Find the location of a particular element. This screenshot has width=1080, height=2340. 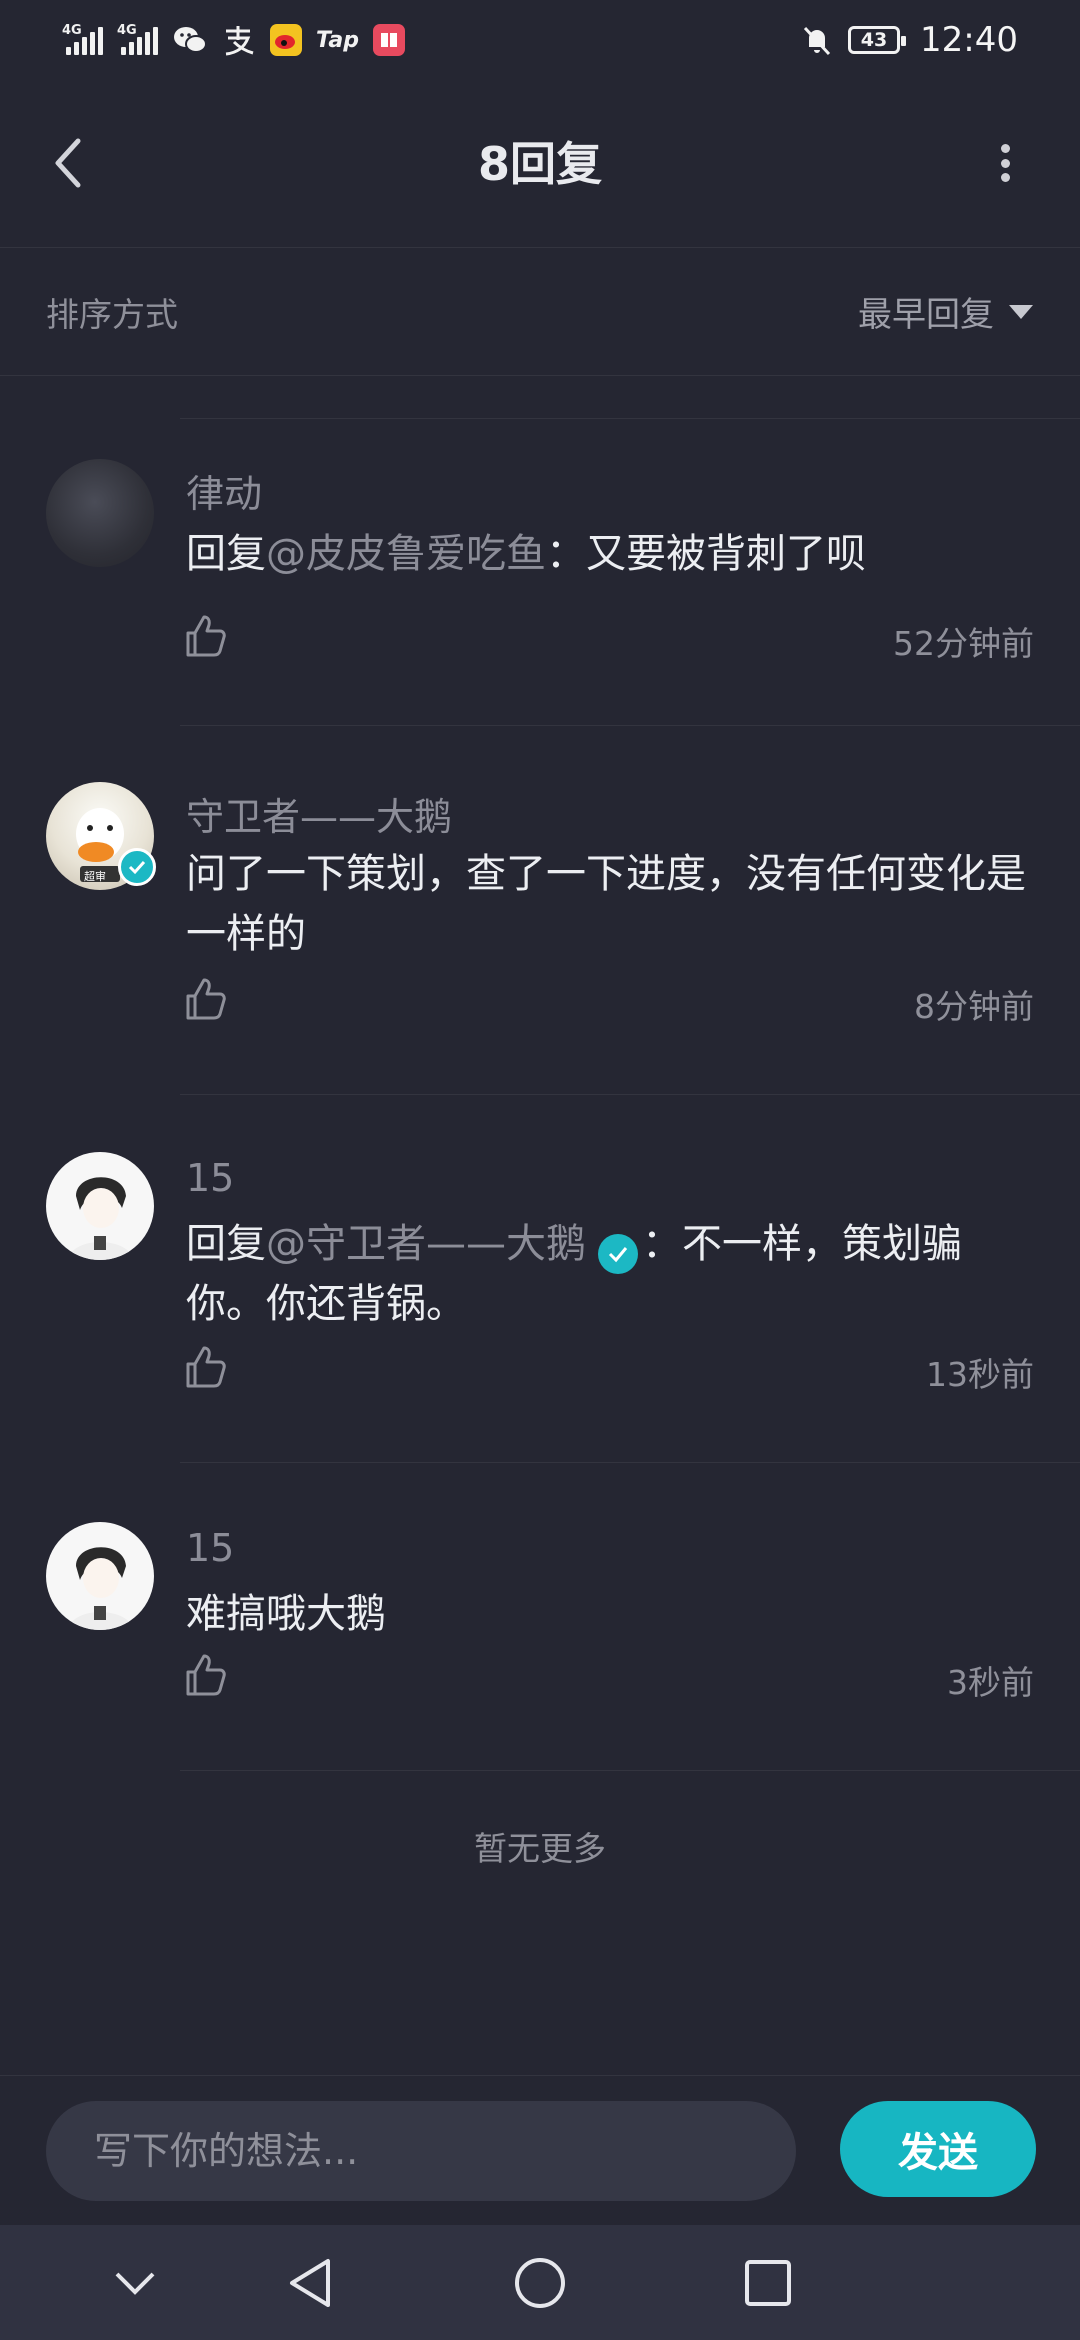

nav-recents-button is located at coordinates (768, 2283).